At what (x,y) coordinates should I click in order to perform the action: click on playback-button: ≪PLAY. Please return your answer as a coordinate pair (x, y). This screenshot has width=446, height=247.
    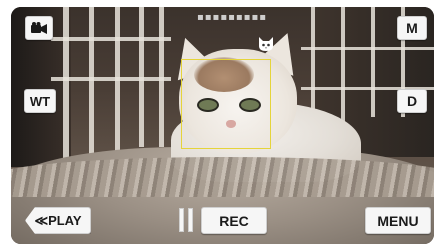
    Looking at the image, I should click on (58, 220).